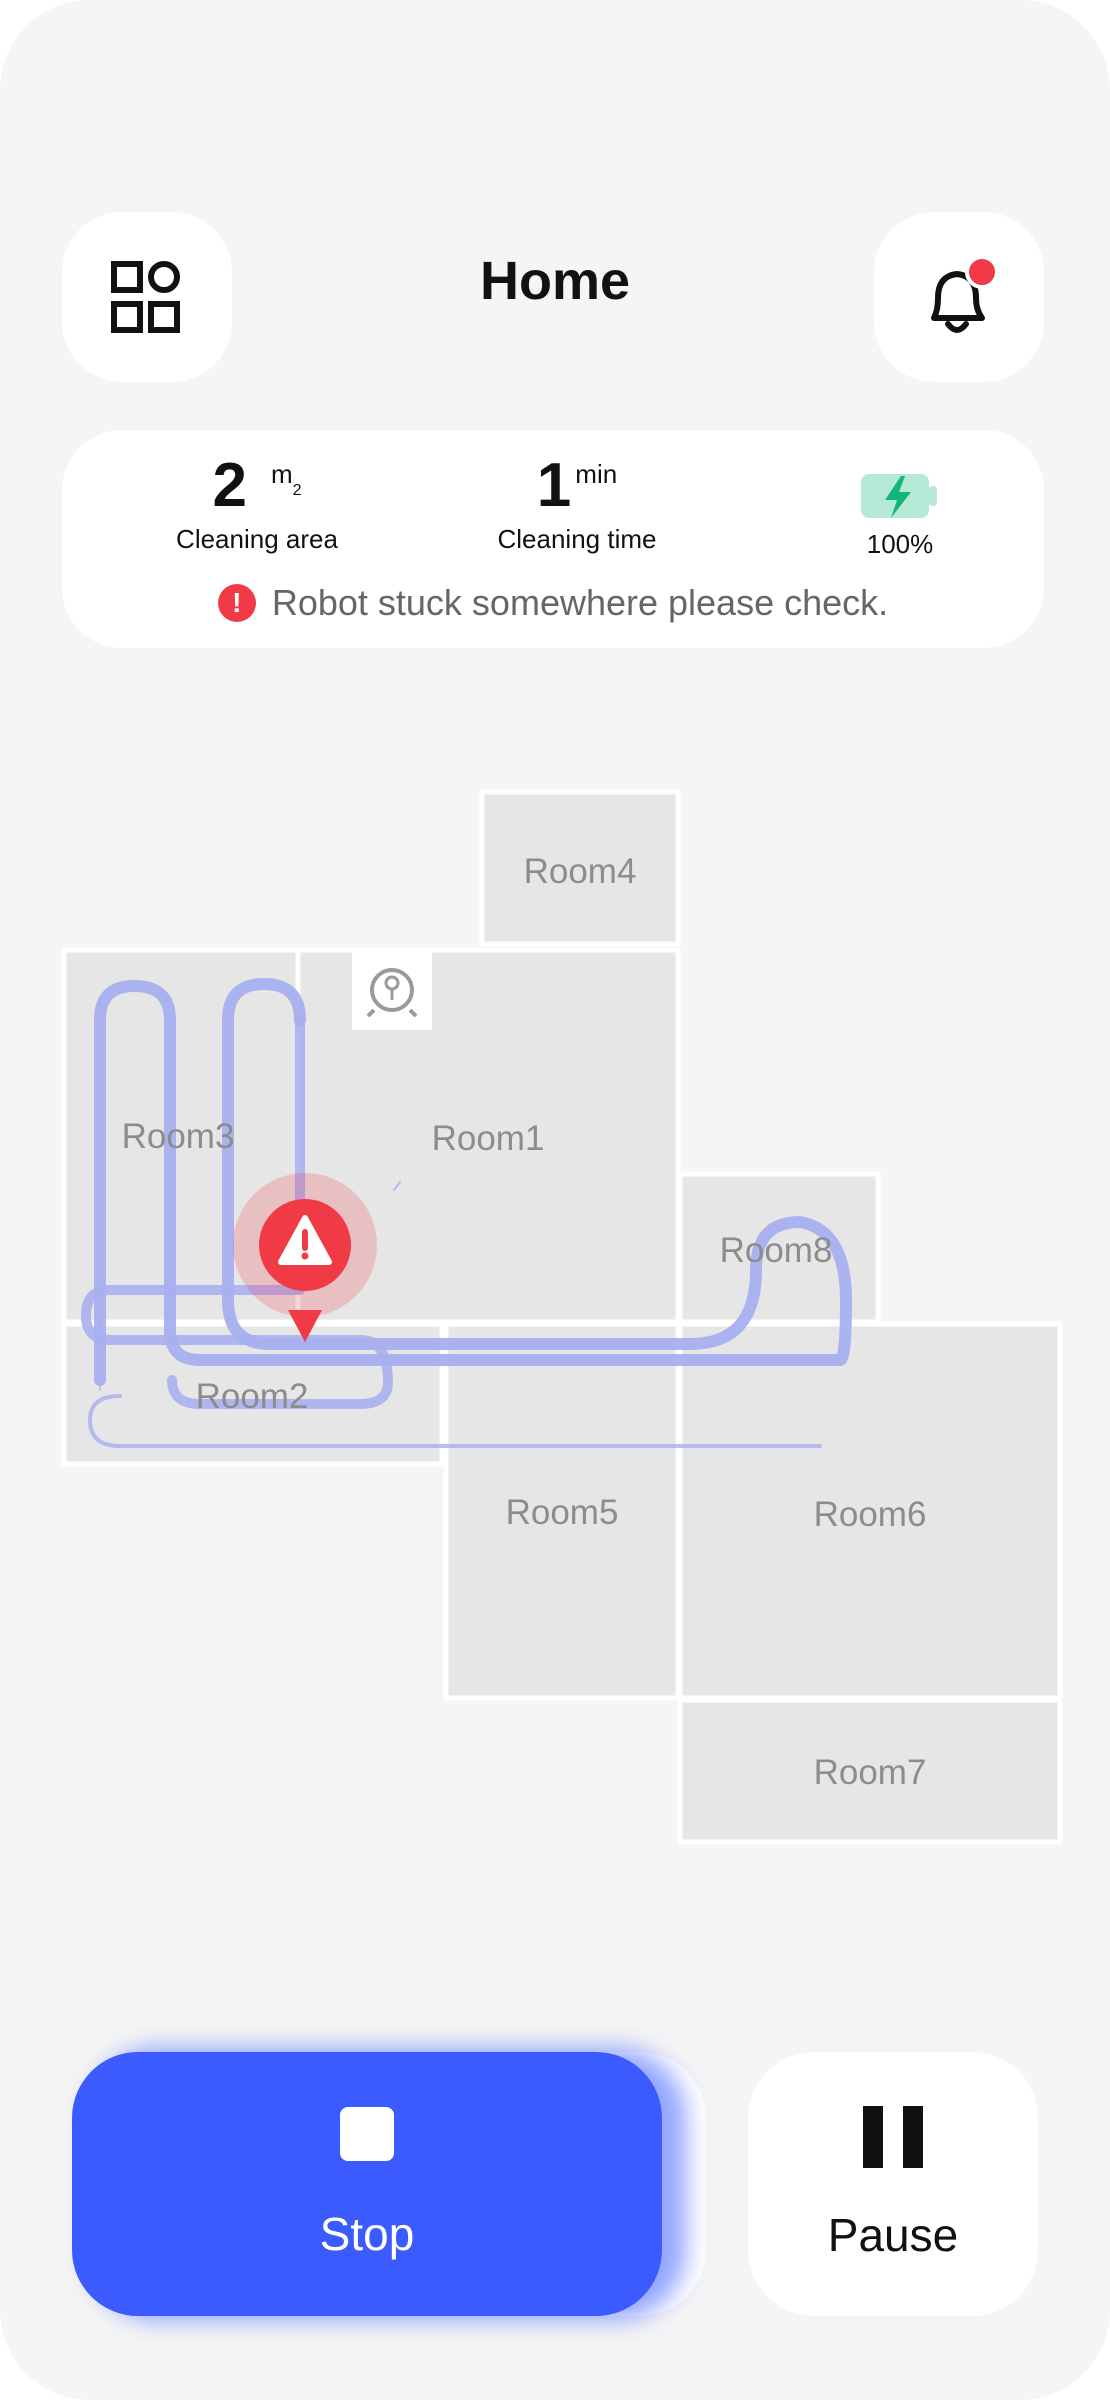  I want to click on robot-dock-icon, so click(392, 990).